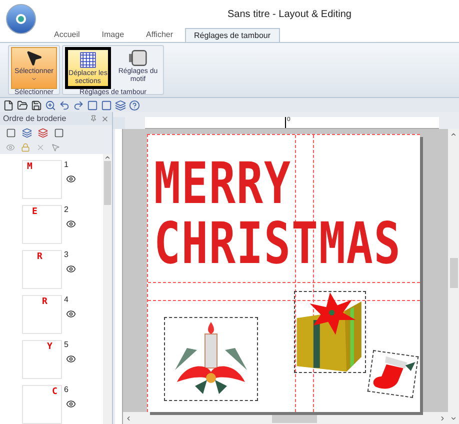 This screenshot has width=459, height=424. What do you see at coordinates (67, 210) in the screenshot?
I see `item-number: 2` at bounding box center [67, 210].